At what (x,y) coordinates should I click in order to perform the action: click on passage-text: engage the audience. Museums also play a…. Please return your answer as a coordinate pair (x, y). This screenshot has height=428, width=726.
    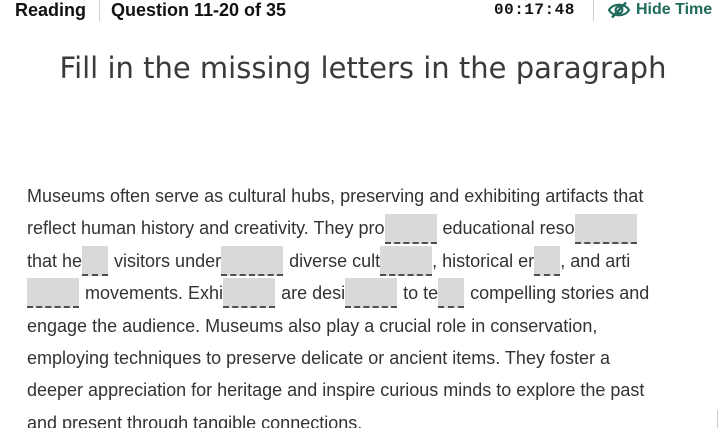
    Looking at the image, I should click on (312, 325).